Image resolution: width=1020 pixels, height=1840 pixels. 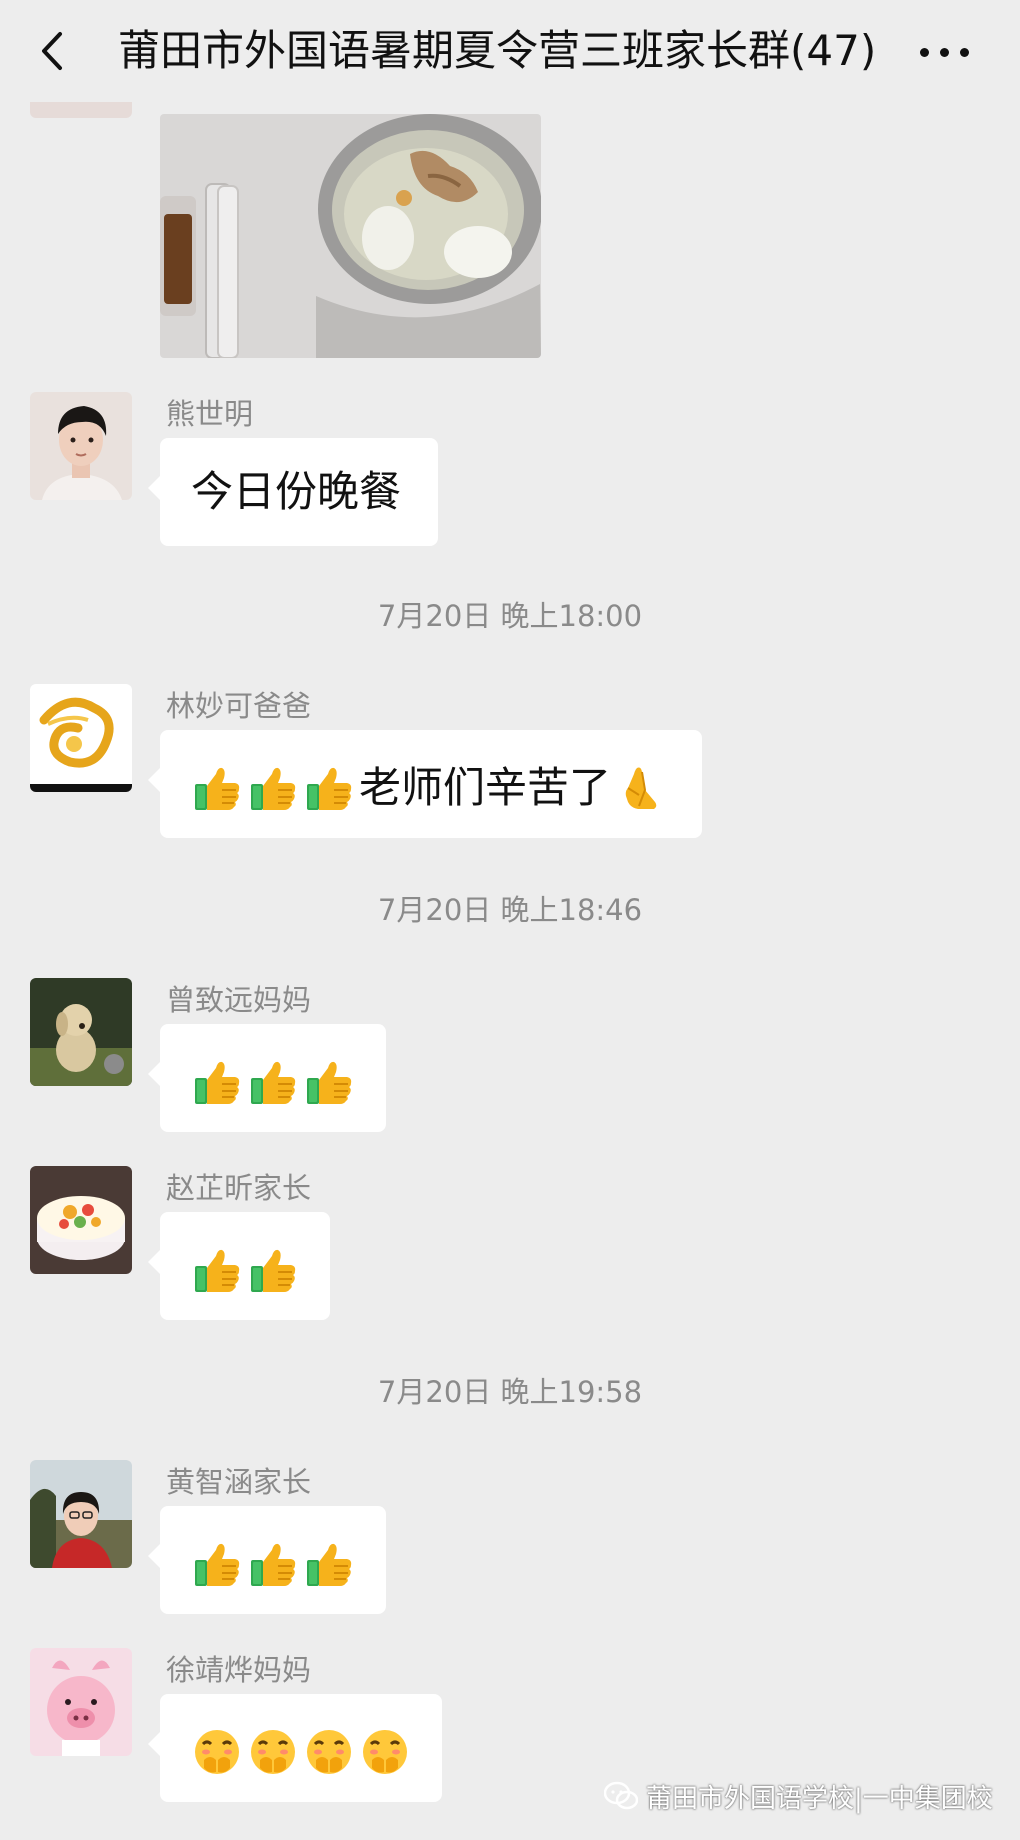 What do you see at coordinates (819, 1798) in the screenshot?
I see `watermark-text: 莆田市外国语学校|一中集团校` at bounding box center [819, 1798].